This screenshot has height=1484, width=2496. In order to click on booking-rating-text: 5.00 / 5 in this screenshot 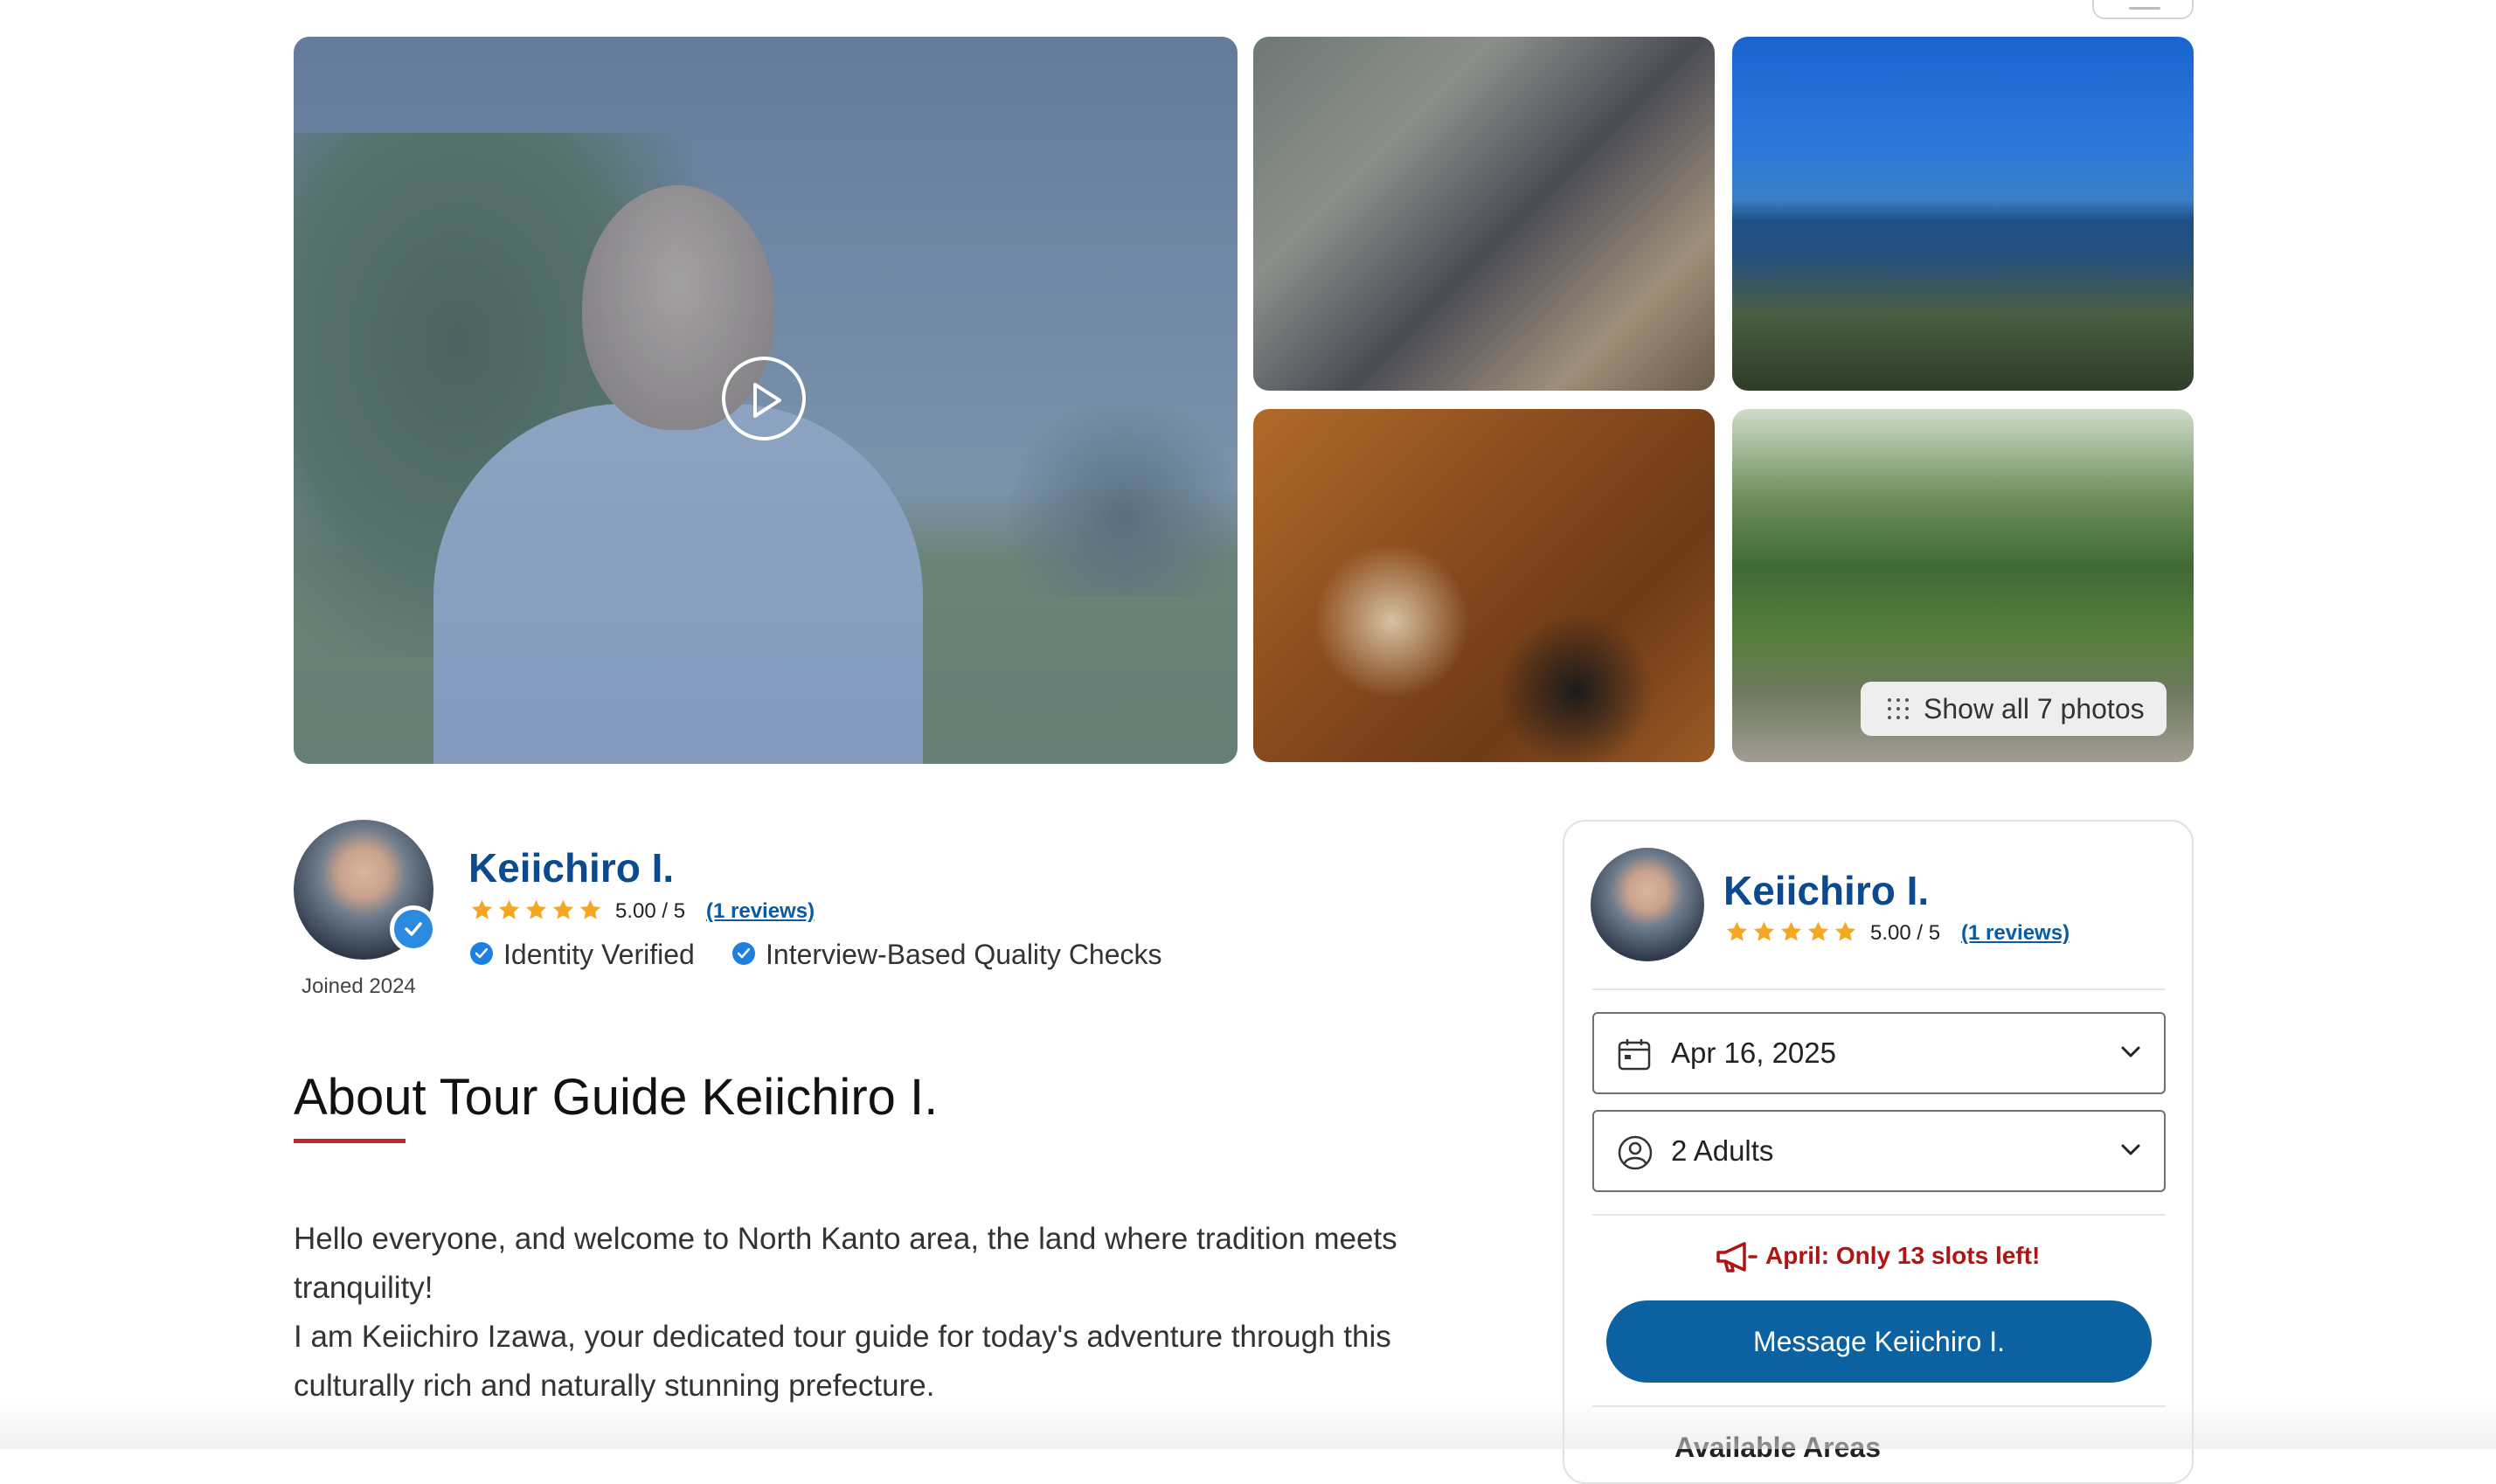, I will do `click(1905, 933)`.